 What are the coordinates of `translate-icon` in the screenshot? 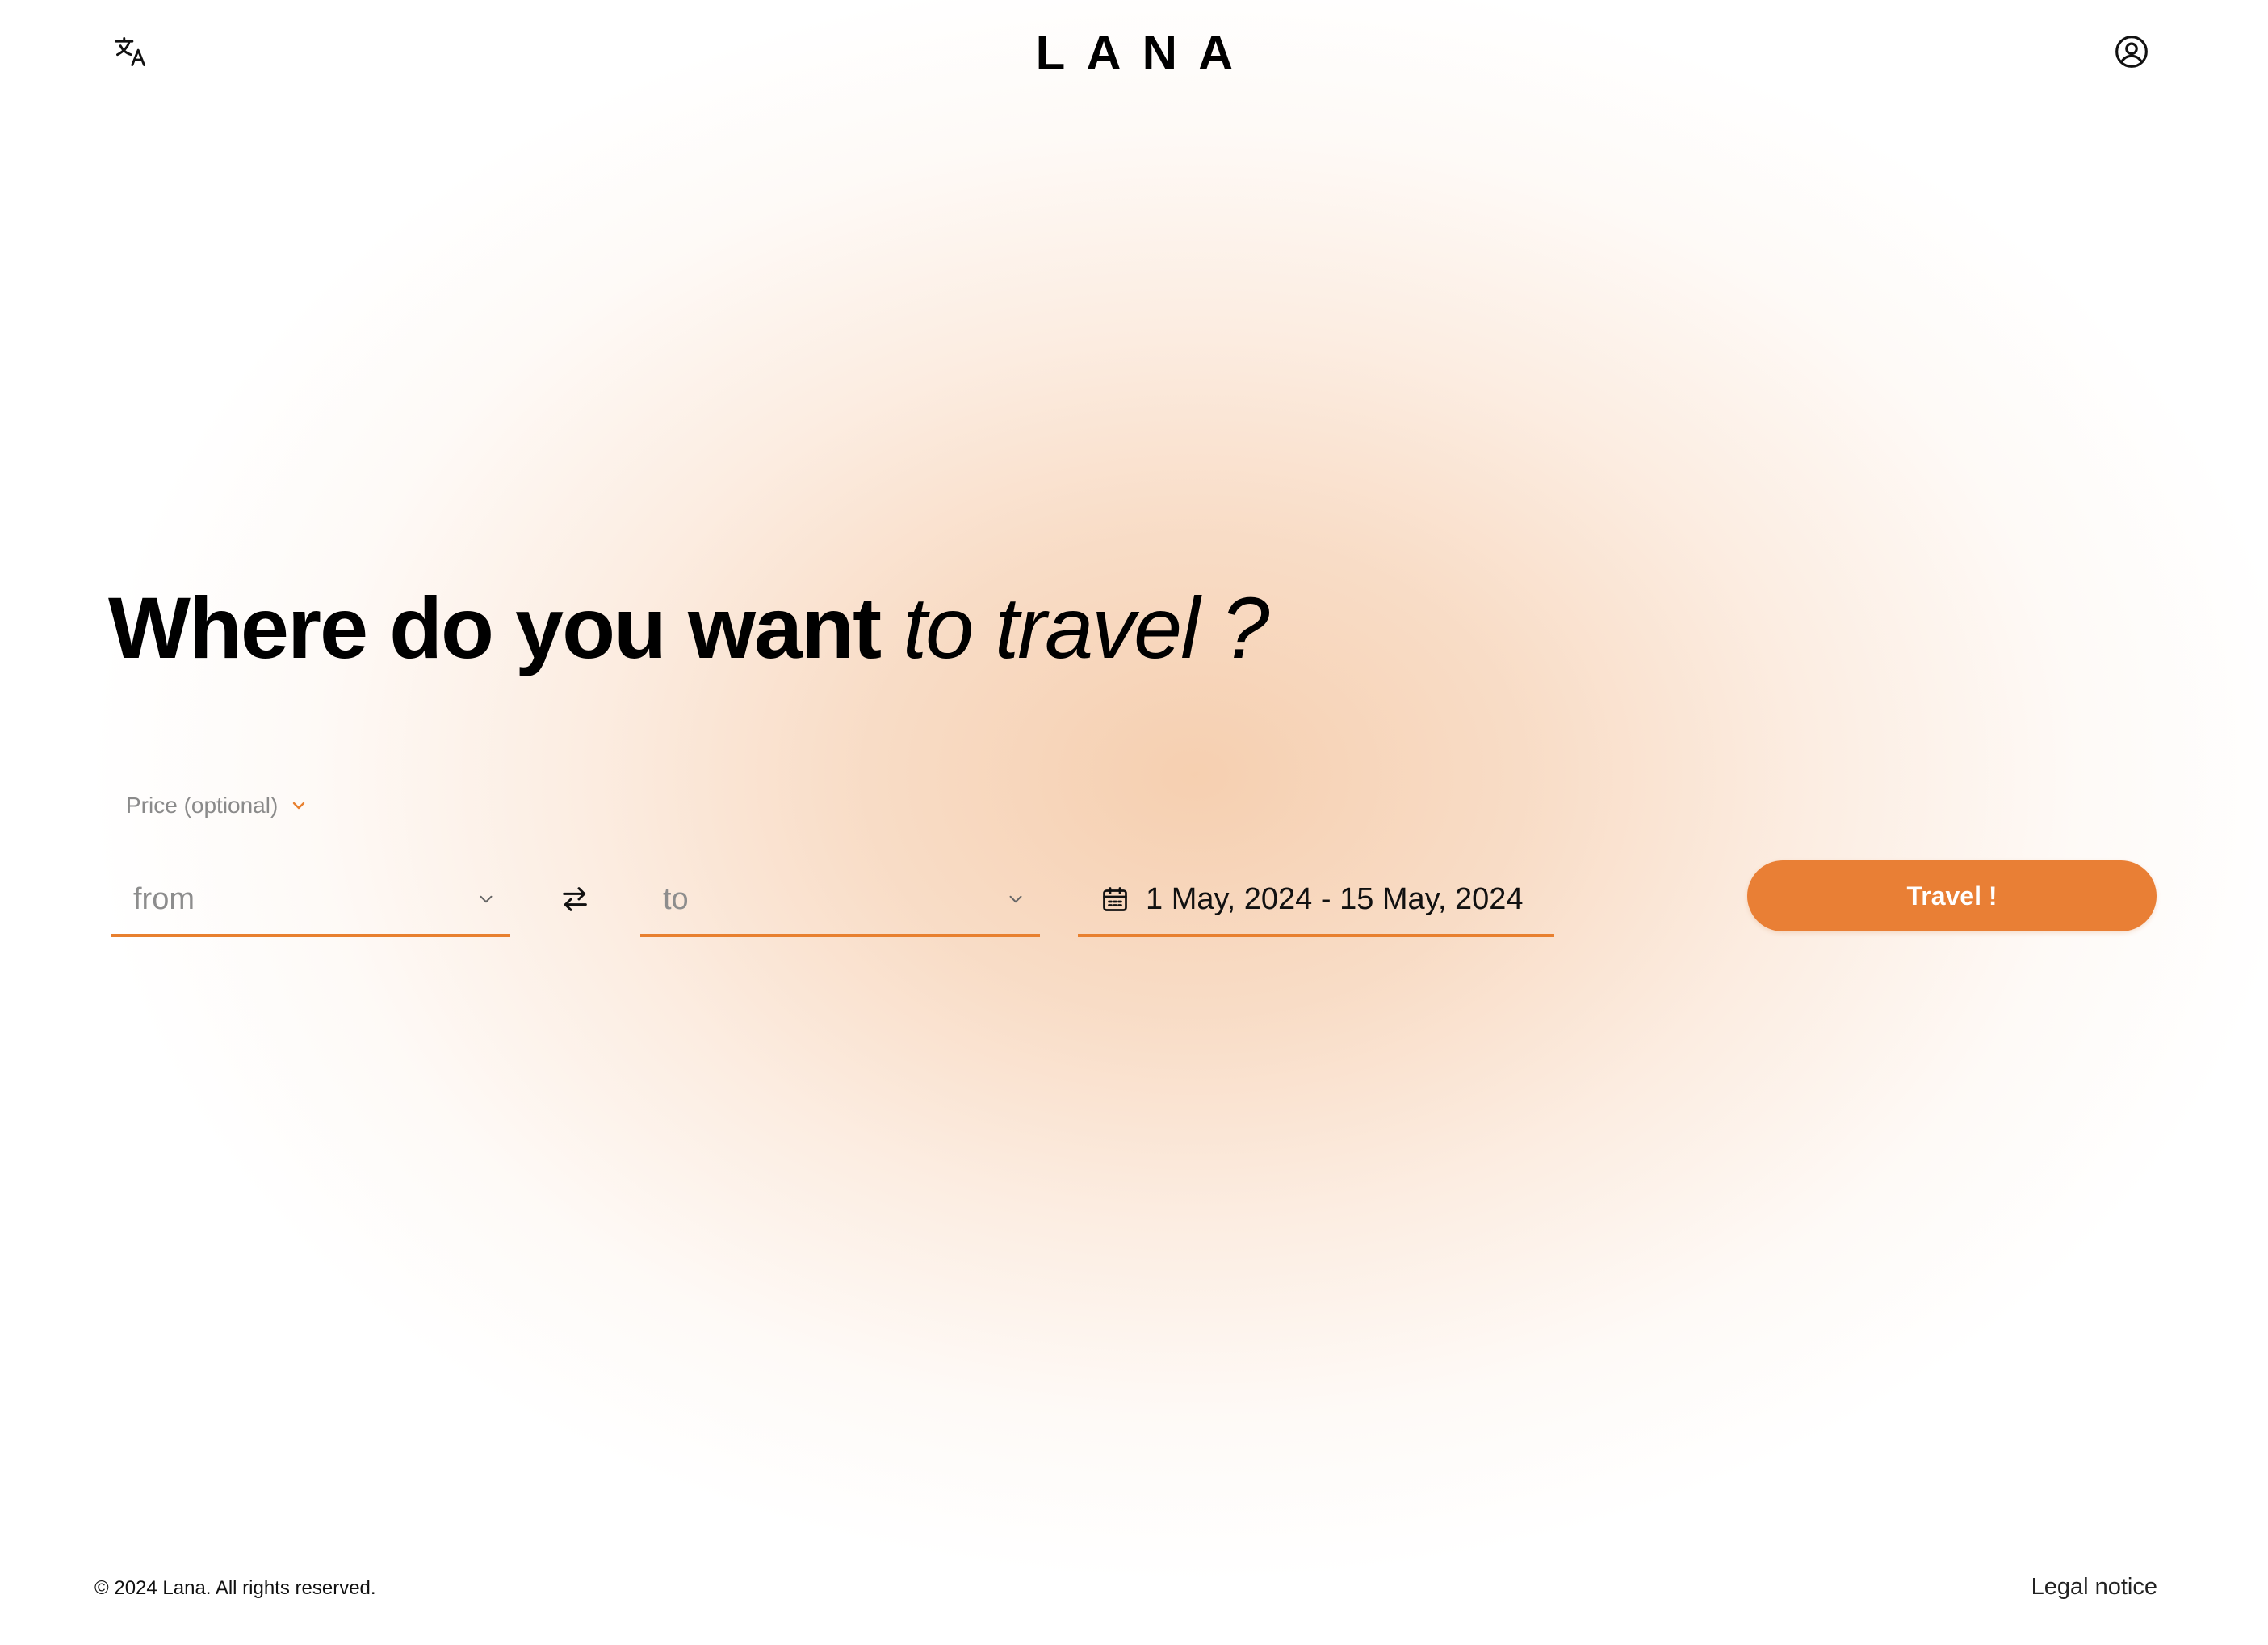 It's located at (130, 51).